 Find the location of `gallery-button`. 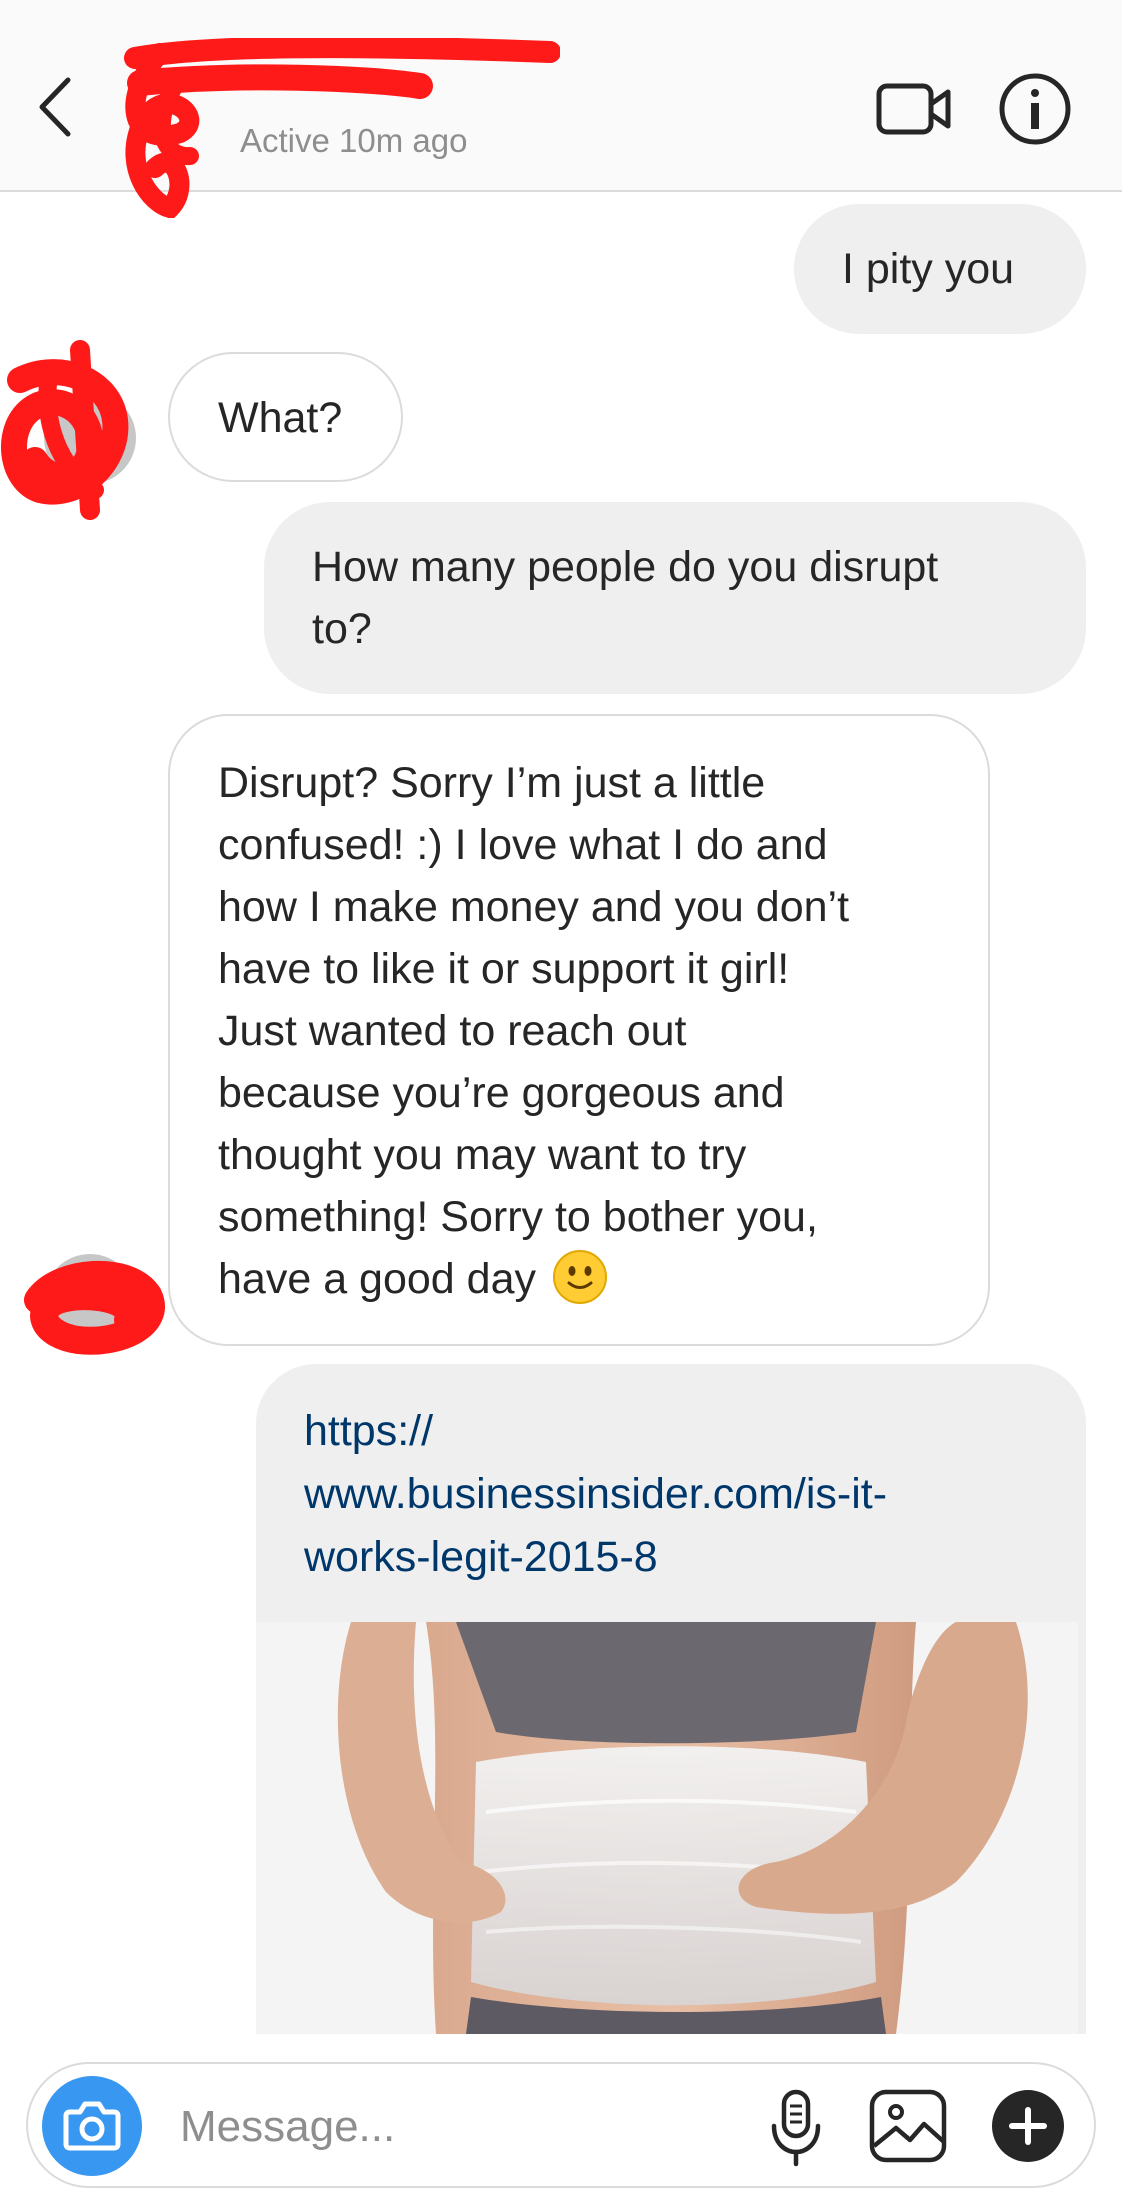

gallery-button is located at coordinates (908, 2126).